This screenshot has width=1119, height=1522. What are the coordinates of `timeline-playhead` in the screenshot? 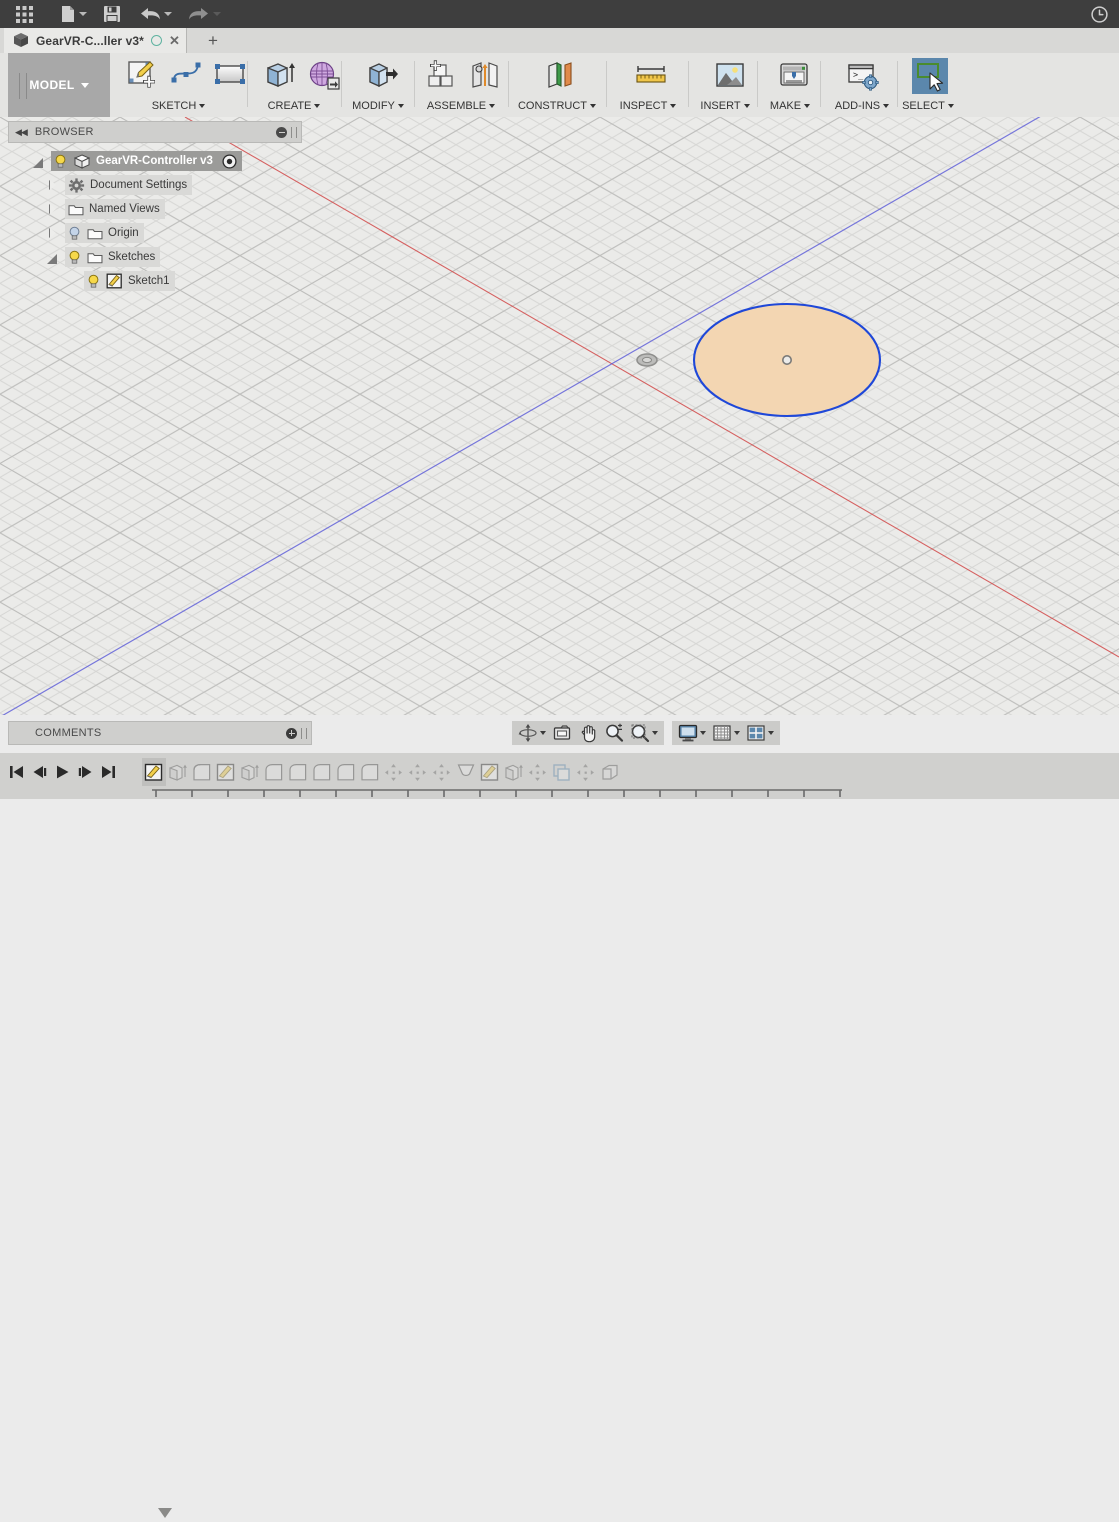 It's located at (165, 1515).